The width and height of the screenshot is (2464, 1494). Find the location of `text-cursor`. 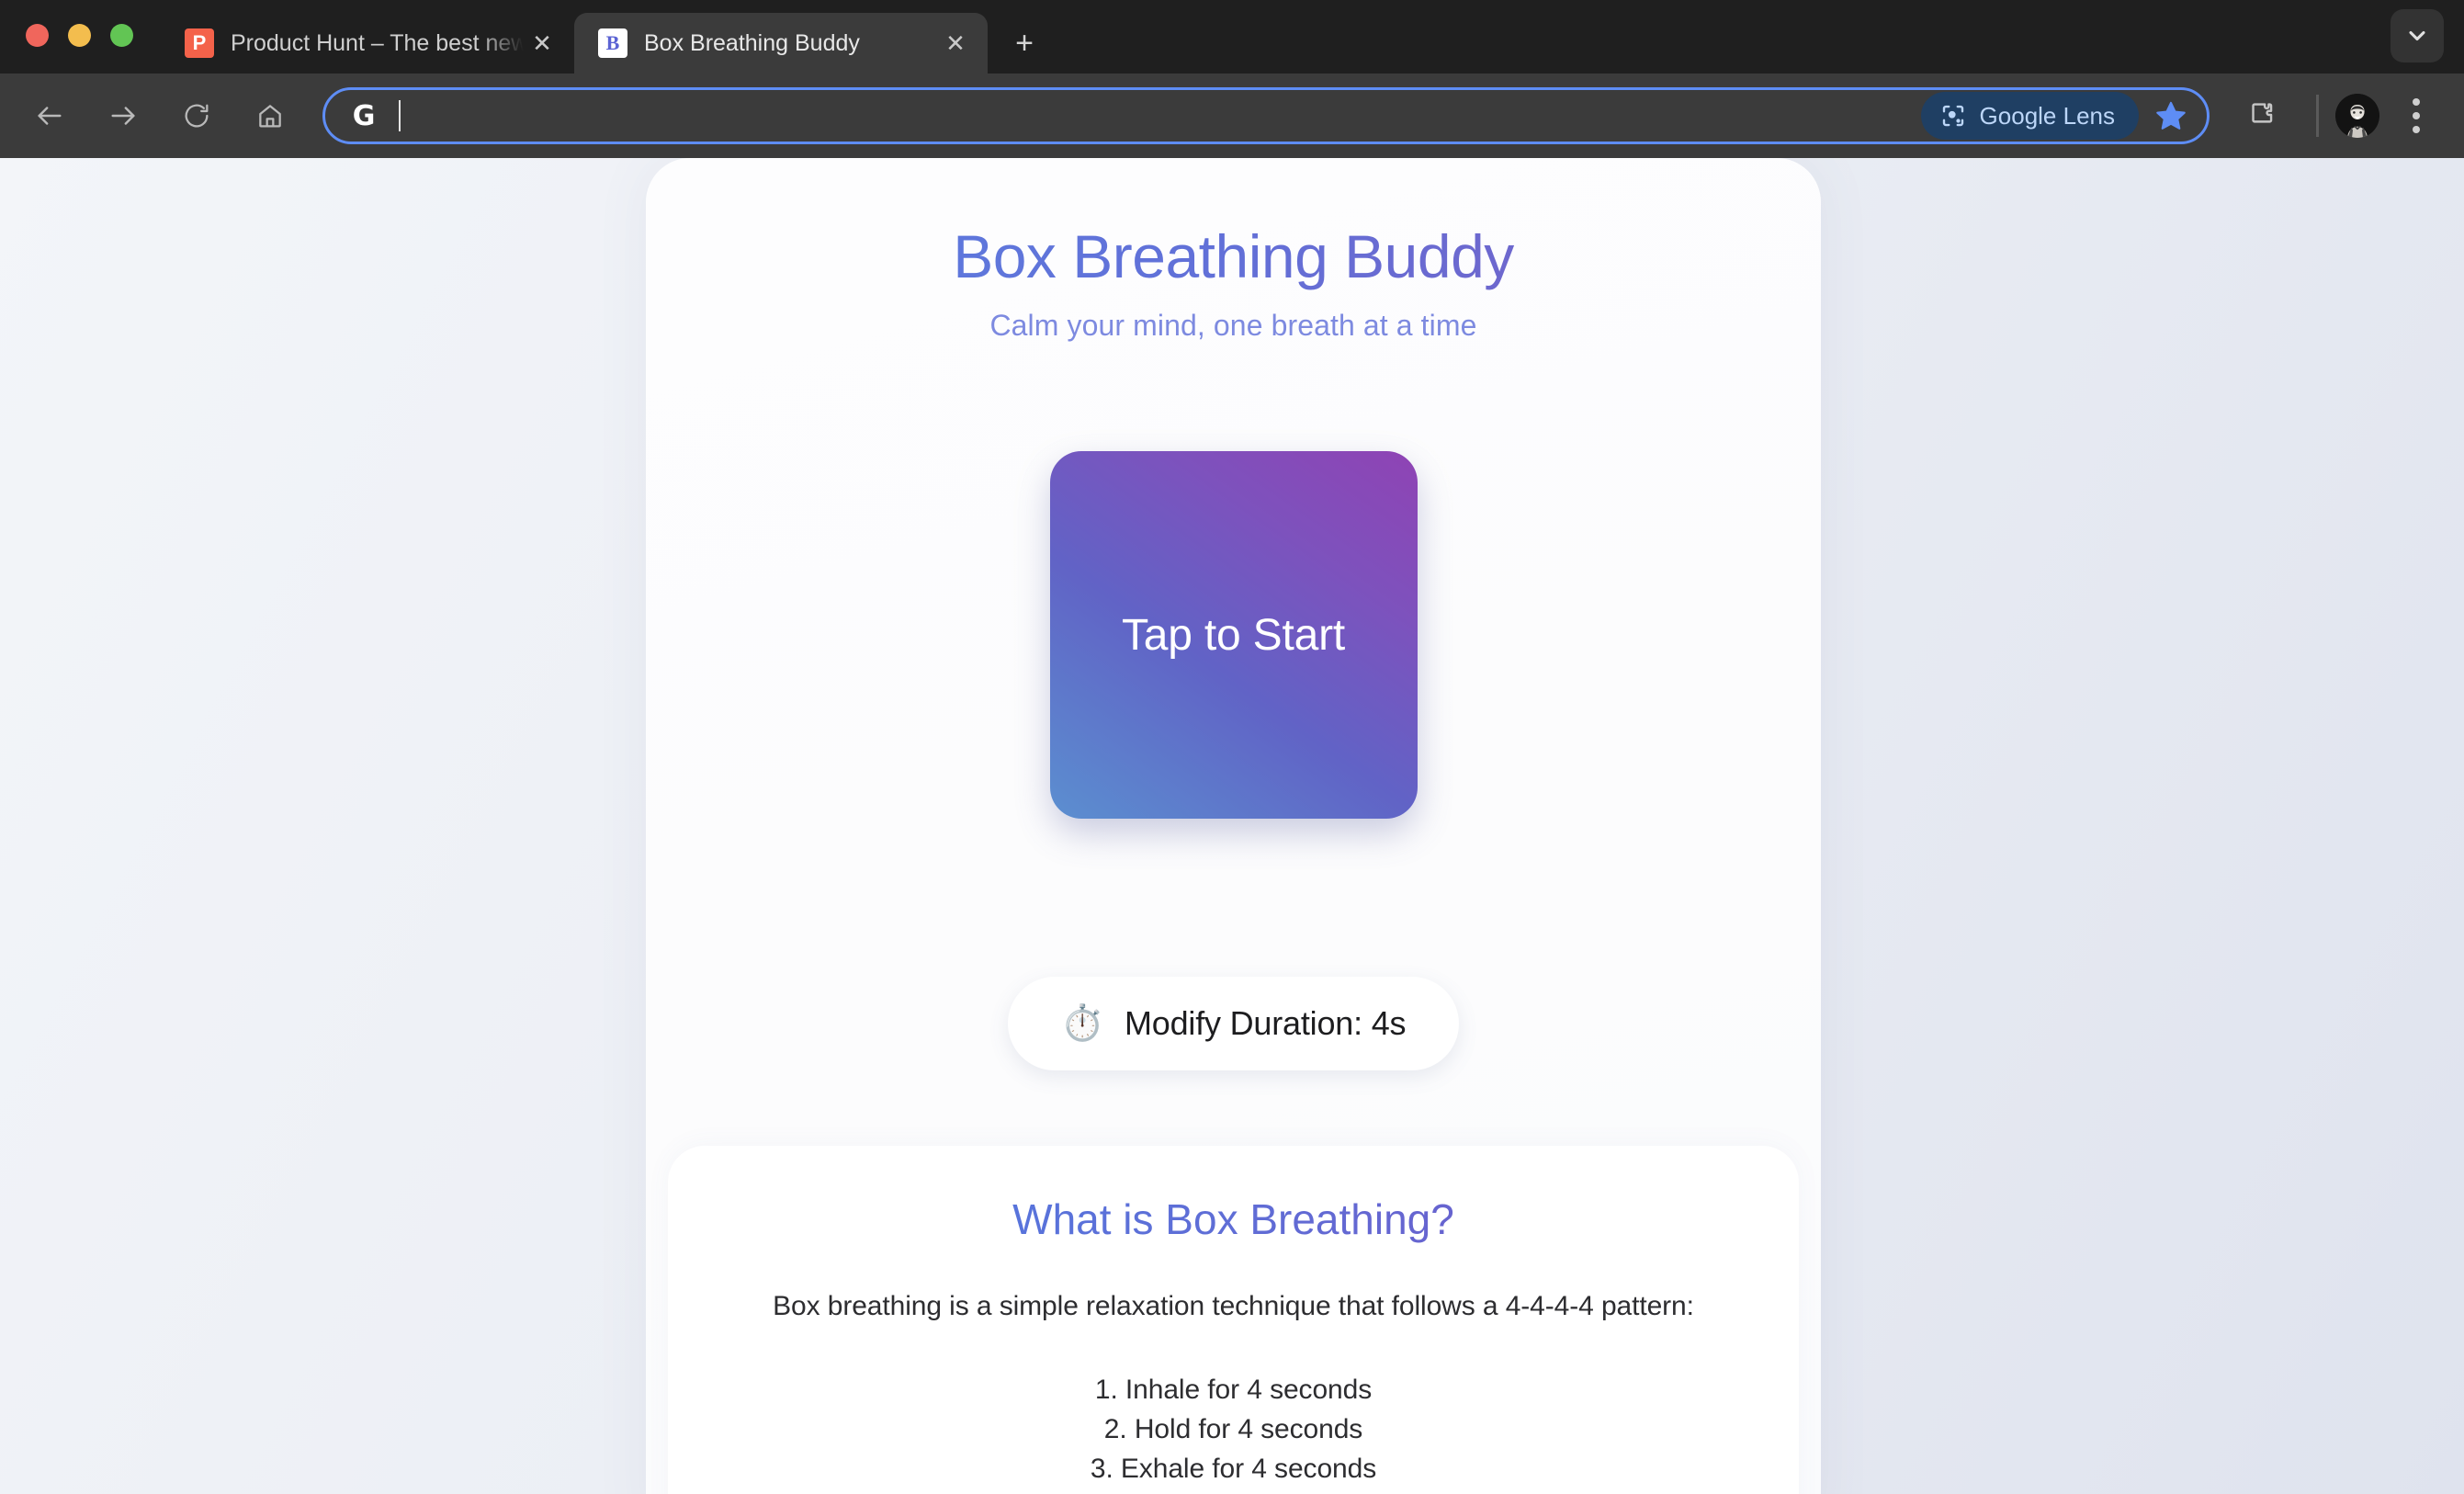

text-cursor is located at coordinates (400, 115).